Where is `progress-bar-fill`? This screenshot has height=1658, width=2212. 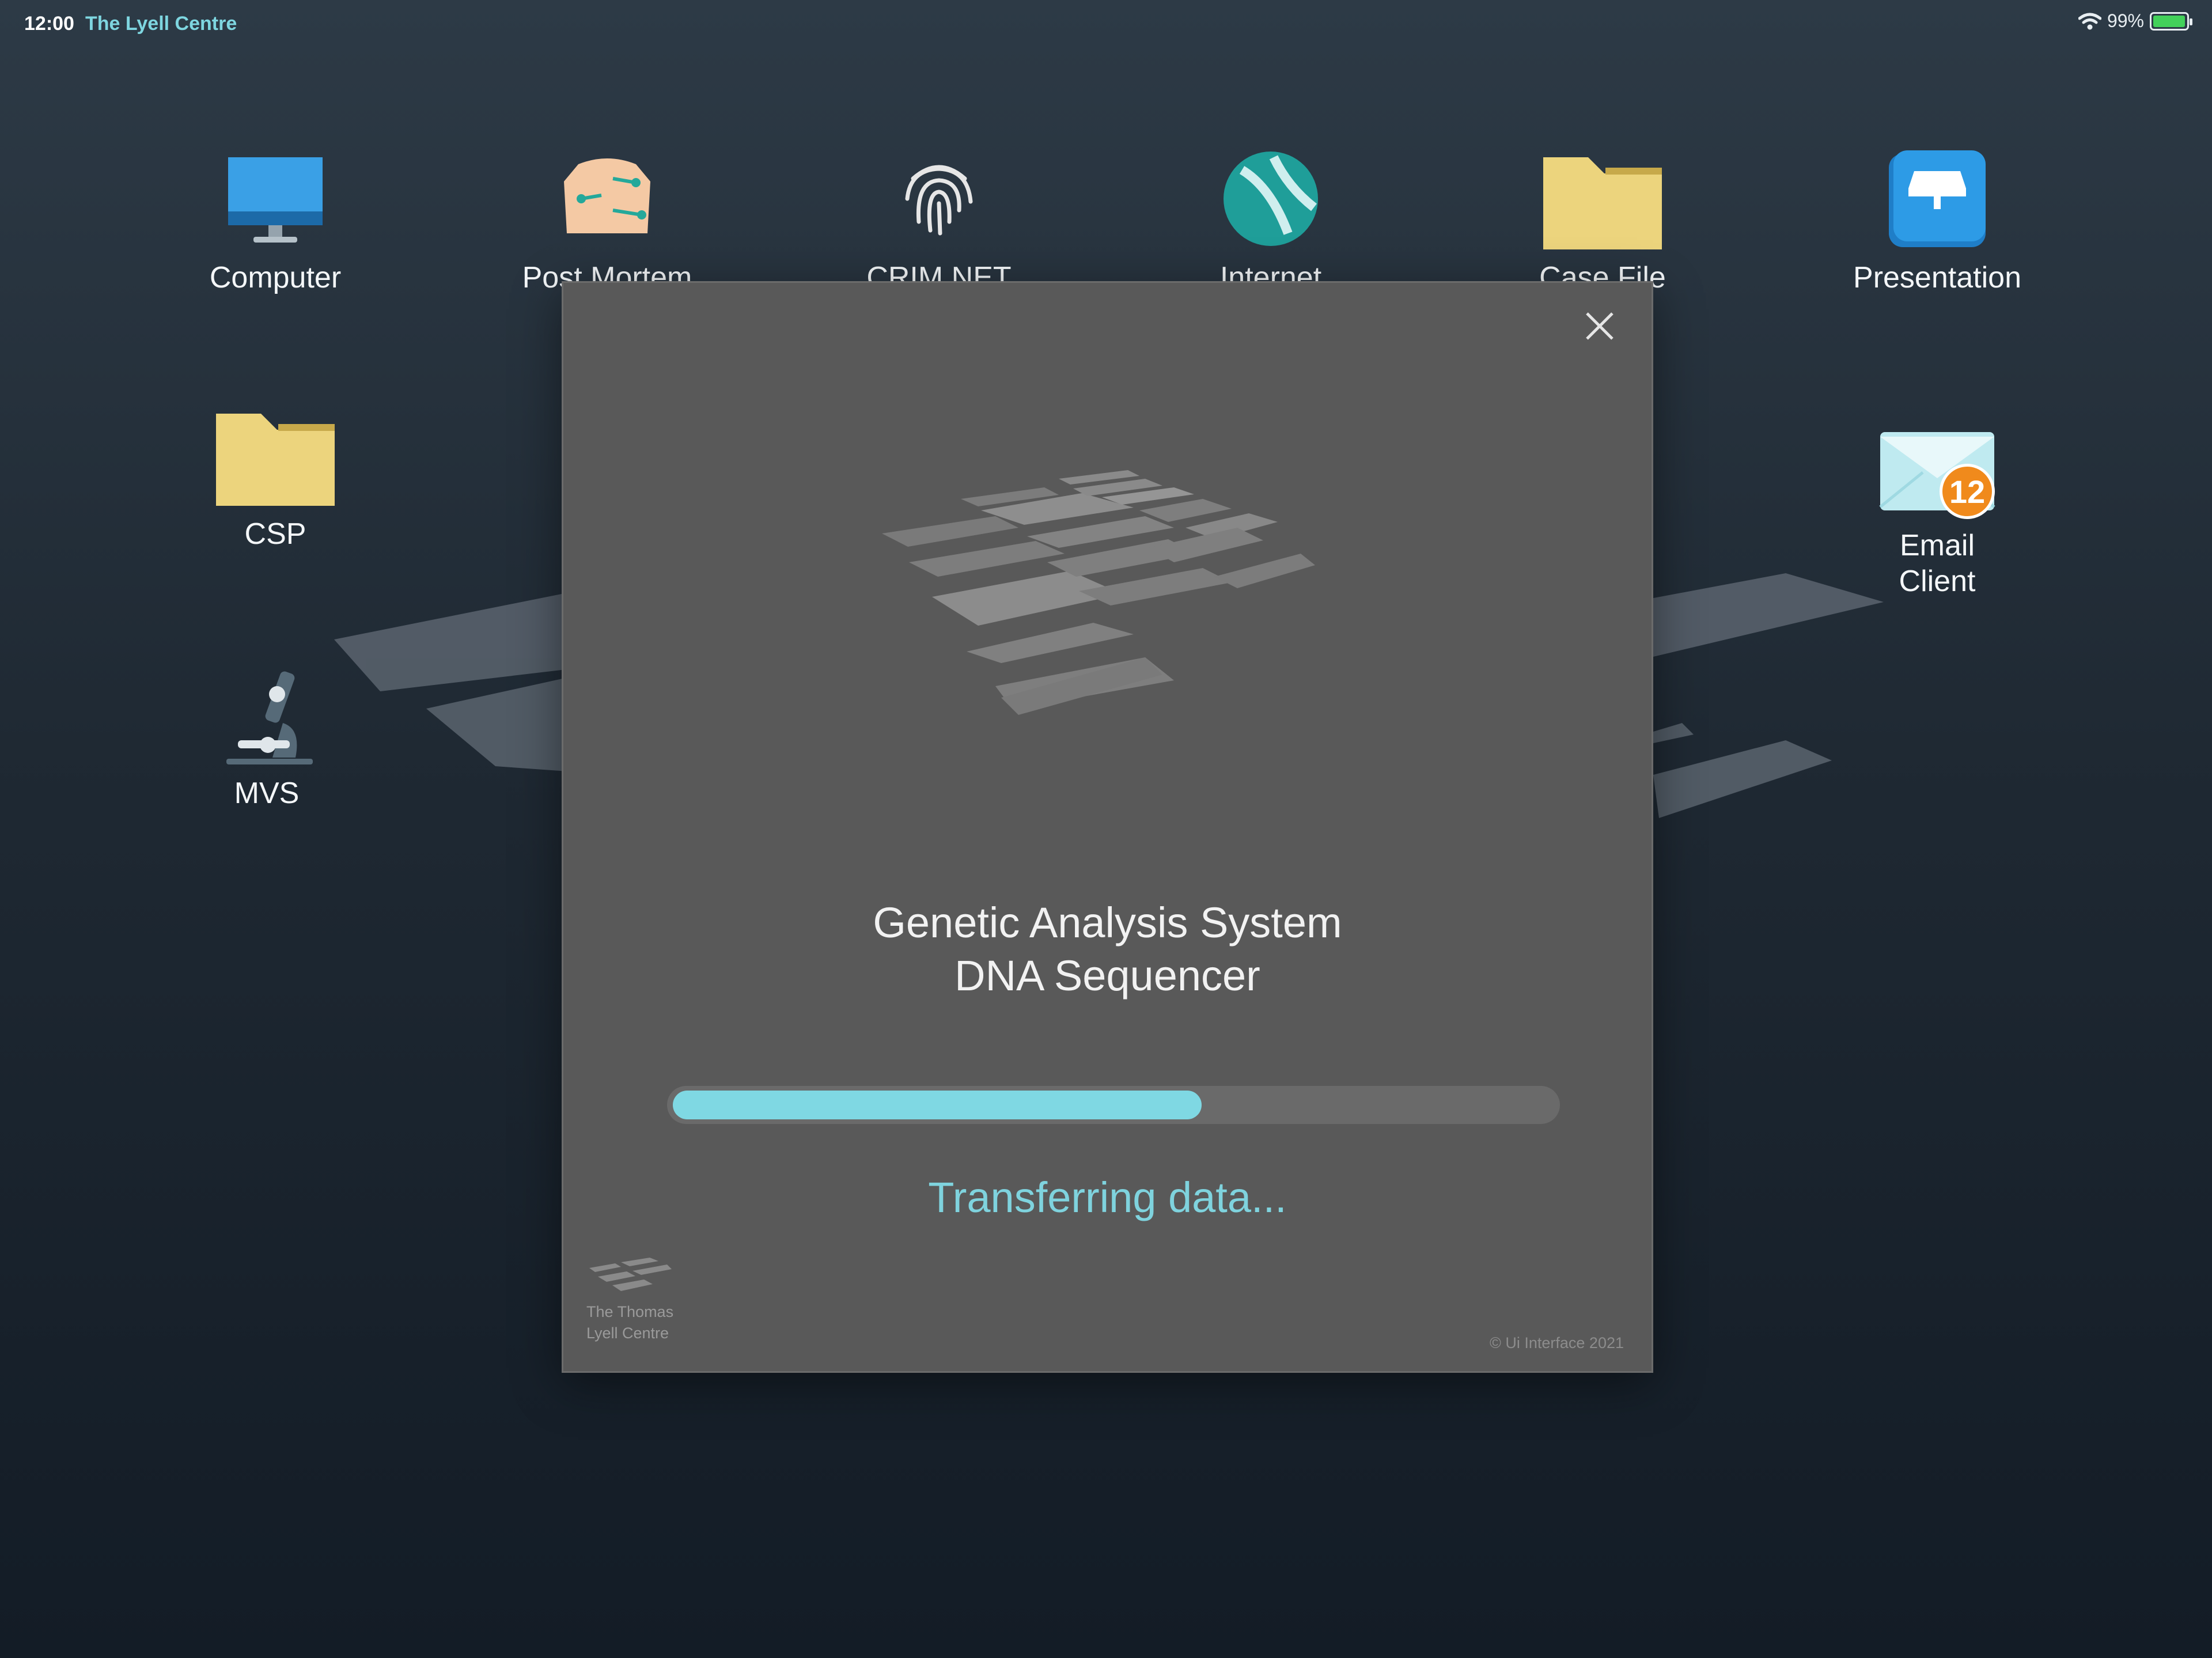 progress-bar-fill is located at coordinates (937, 1105).